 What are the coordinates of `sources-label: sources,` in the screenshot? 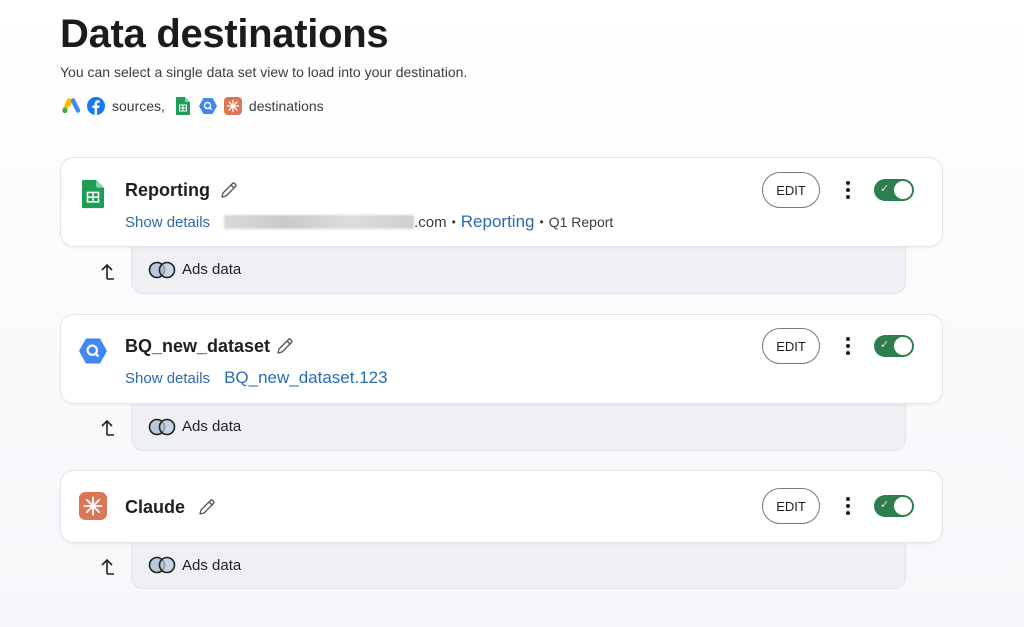 It's located at (138, 106).